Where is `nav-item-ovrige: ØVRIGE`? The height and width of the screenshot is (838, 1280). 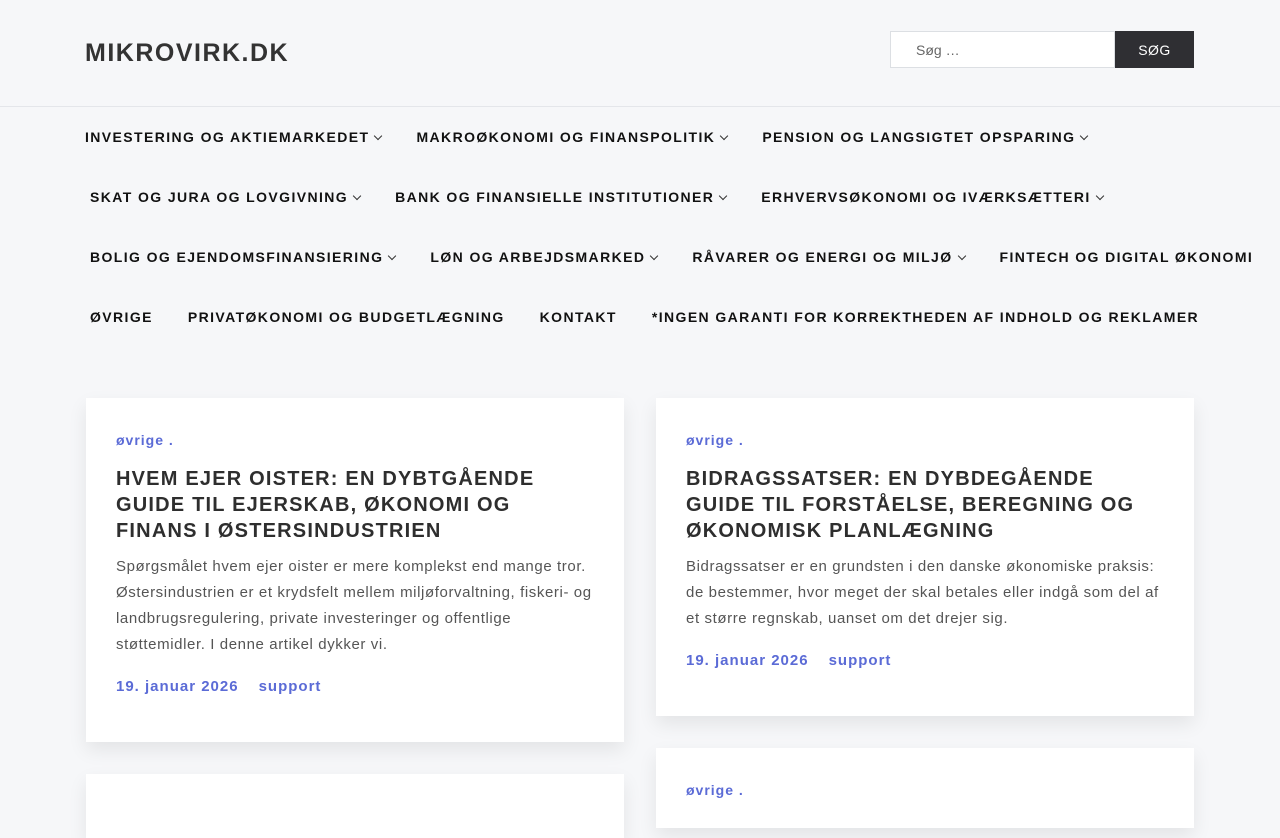 nav-item-ovrige: ØVRIGE is located at coordinates (121, 317).